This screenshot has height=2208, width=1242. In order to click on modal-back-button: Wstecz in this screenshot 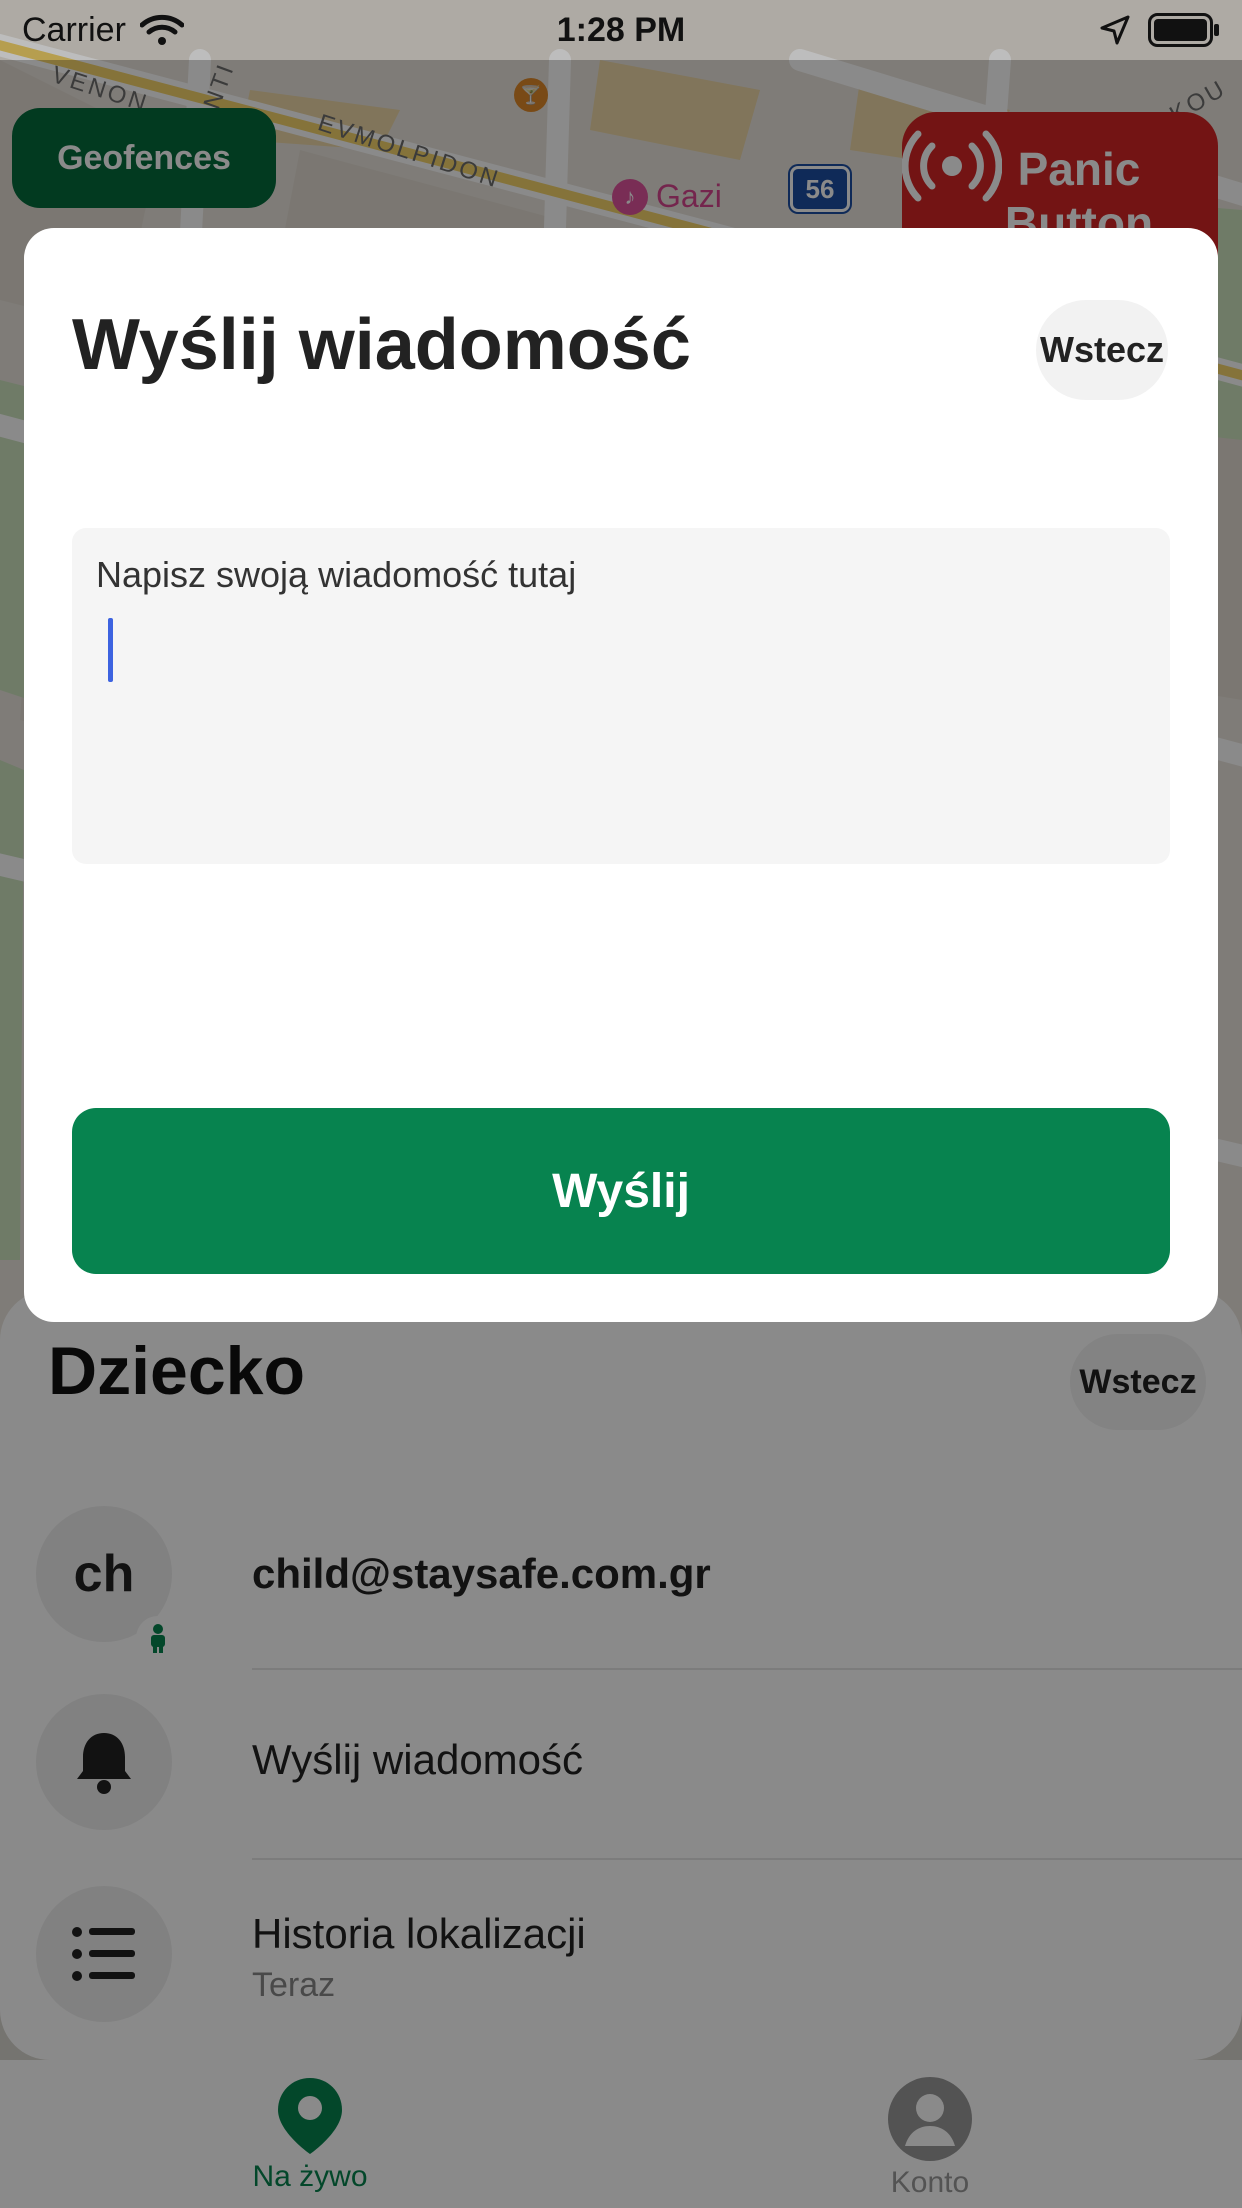, I will do `click(1102, 350)`.